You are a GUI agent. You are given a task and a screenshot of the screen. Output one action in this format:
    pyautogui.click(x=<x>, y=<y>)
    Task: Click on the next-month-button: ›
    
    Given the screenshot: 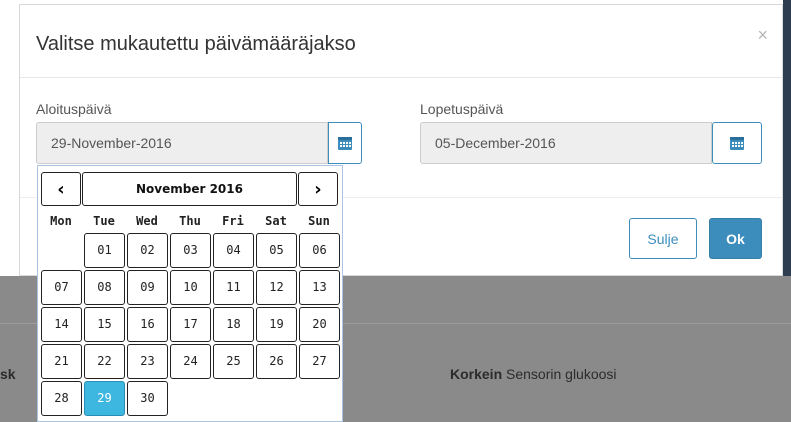 What is the action you would take?
    pyautogui.click(x=318, y=189)
    